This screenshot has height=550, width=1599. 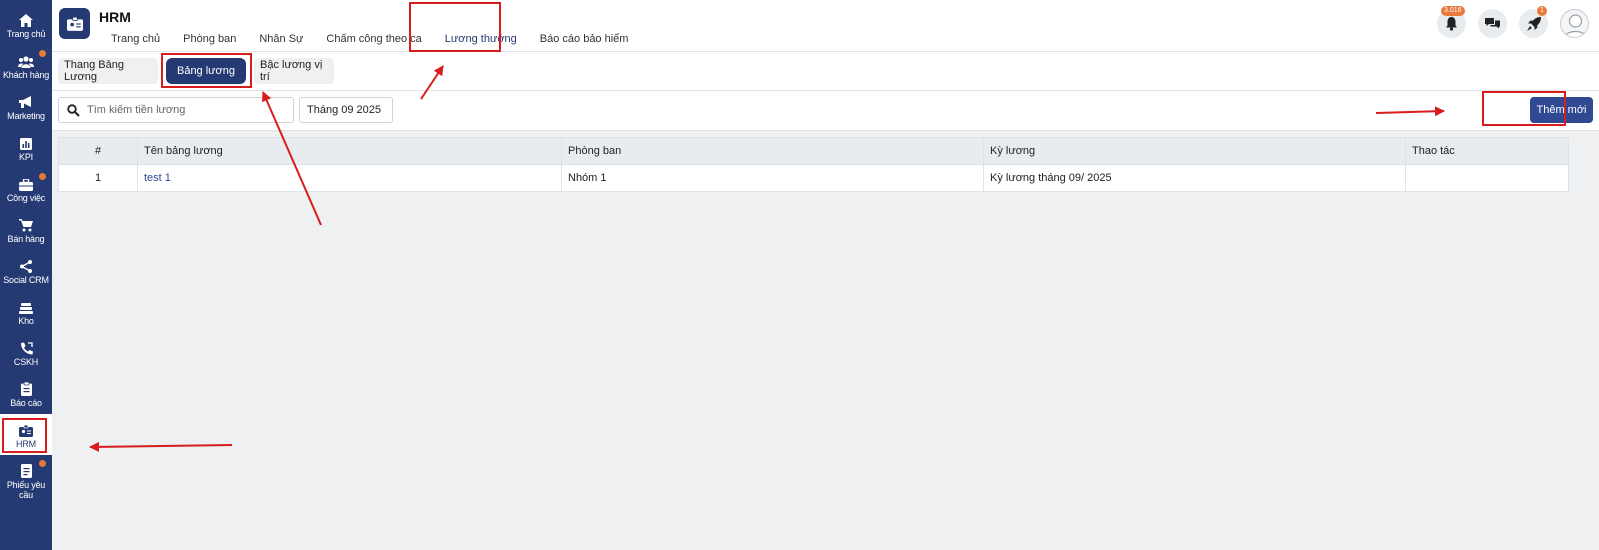 I want to click on sidebar-item-marketing: Marketing, so click(x=26, y=106).